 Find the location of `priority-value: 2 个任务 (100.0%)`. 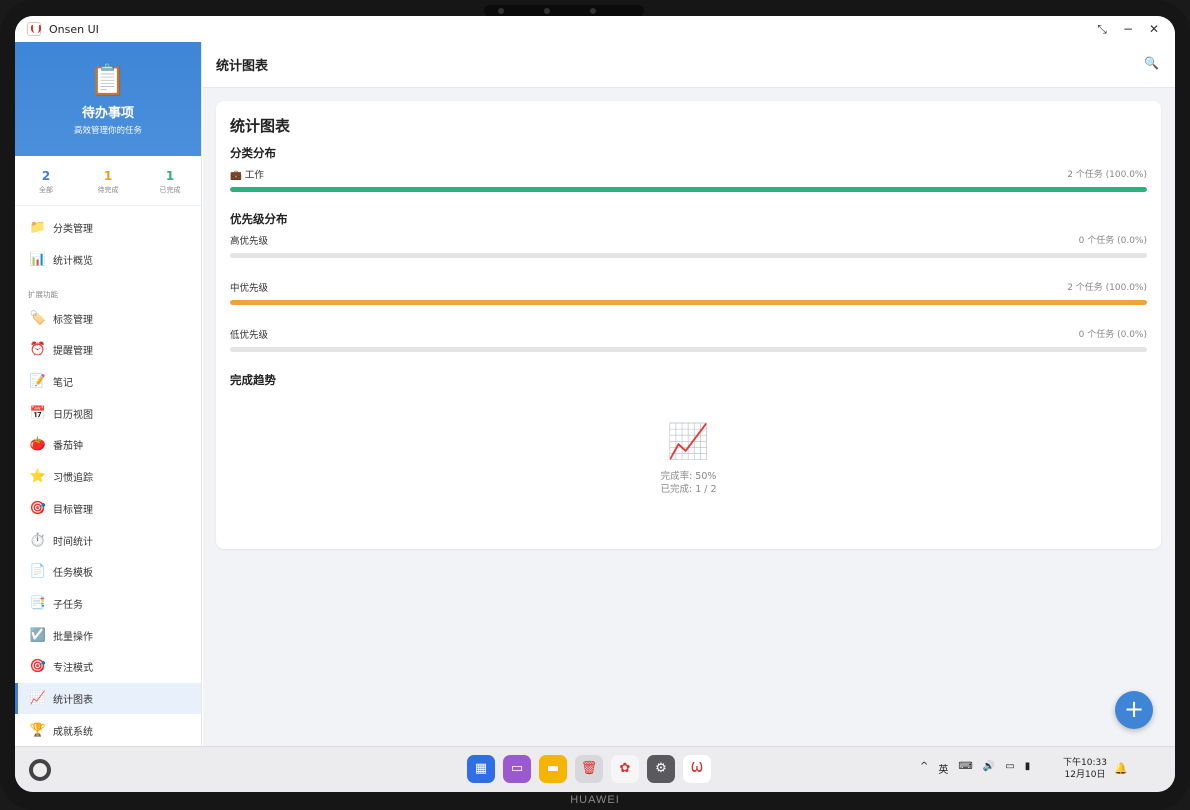

priority-value: 2 个任务 (100.0%) is located at coordinates (1107, 288).